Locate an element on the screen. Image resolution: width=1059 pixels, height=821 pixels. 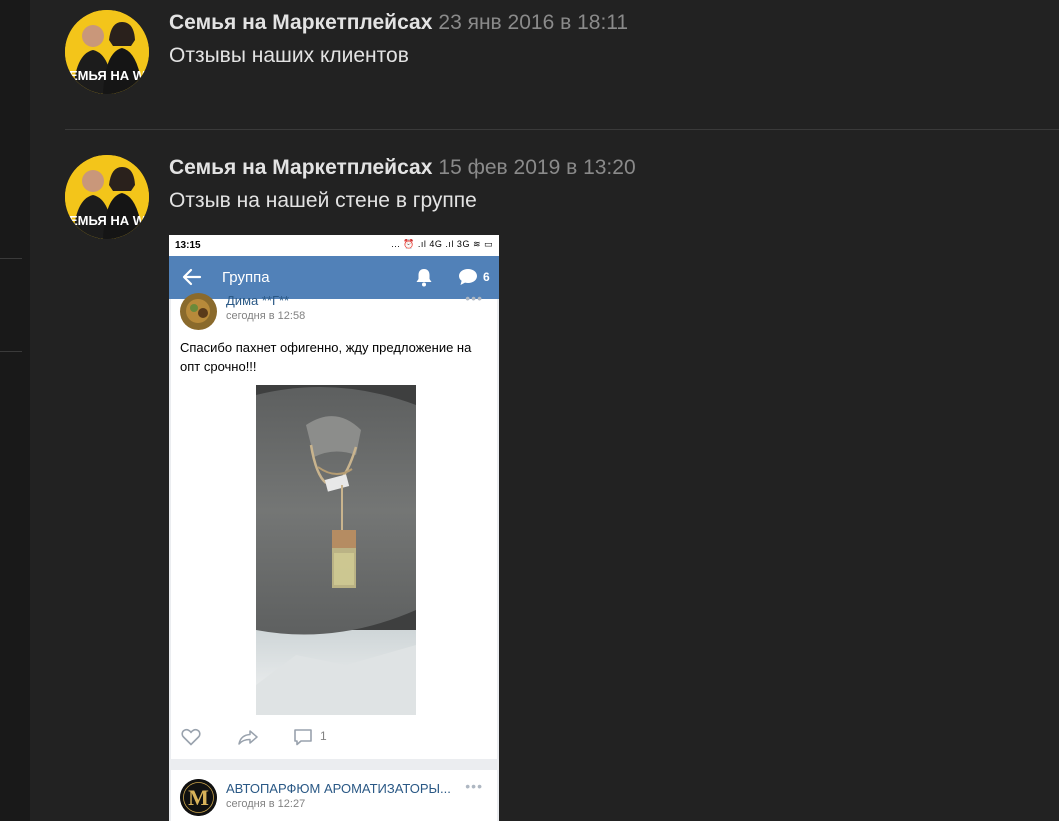
reviewer-name: Дима **Г** is located at coordinates (257, 300).